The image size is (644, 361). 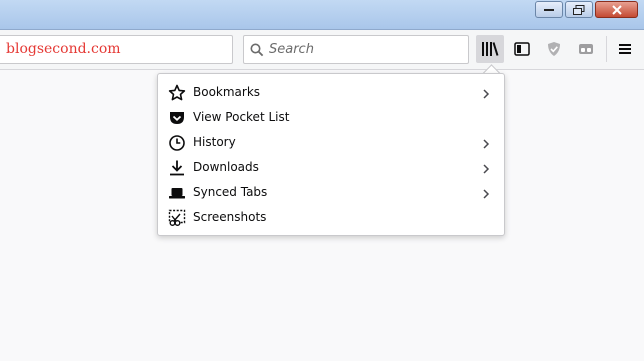 I want to click on shield-icon, so click(x=554, y=49).